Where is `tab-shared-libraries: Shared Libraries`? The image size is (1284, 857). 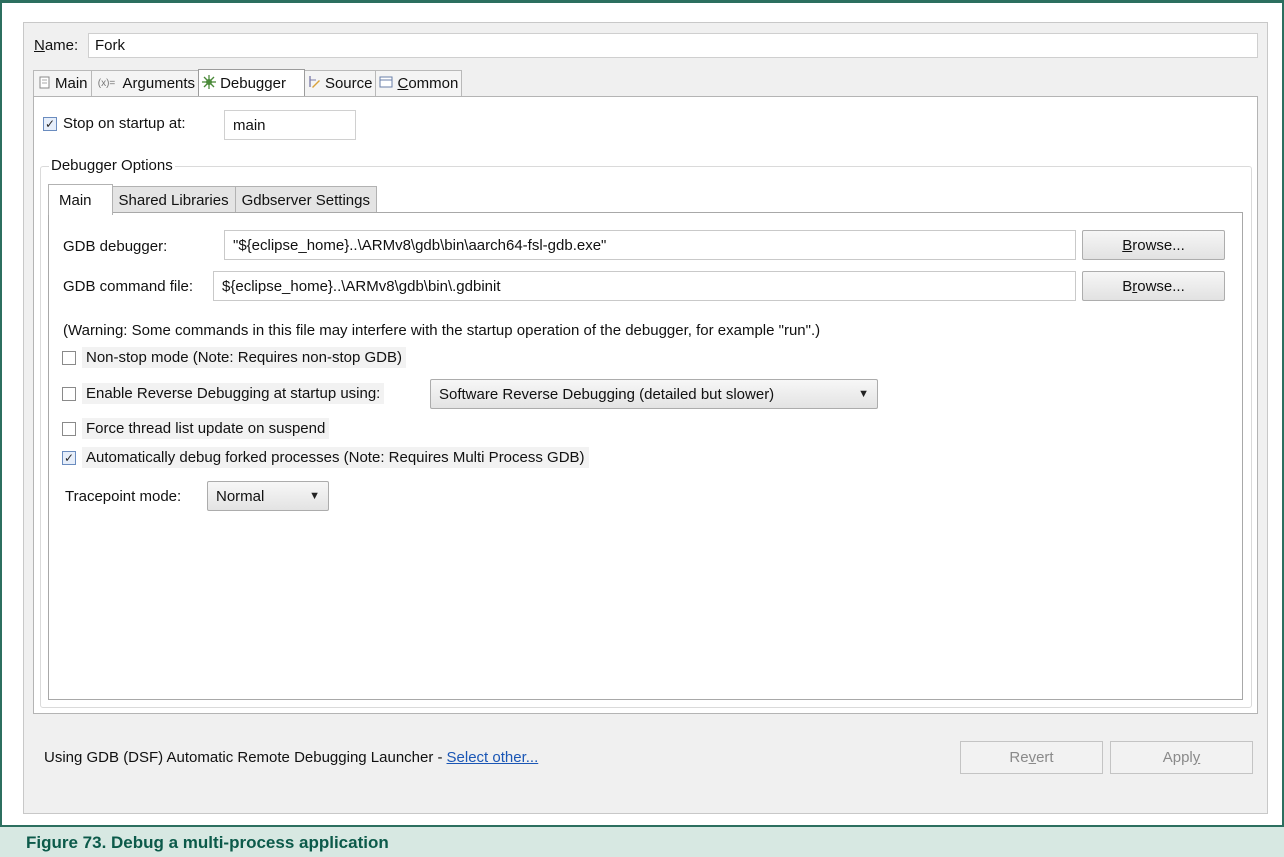
tab-shared-libraries: Shared Libraries is located at coordinates (173, 200).